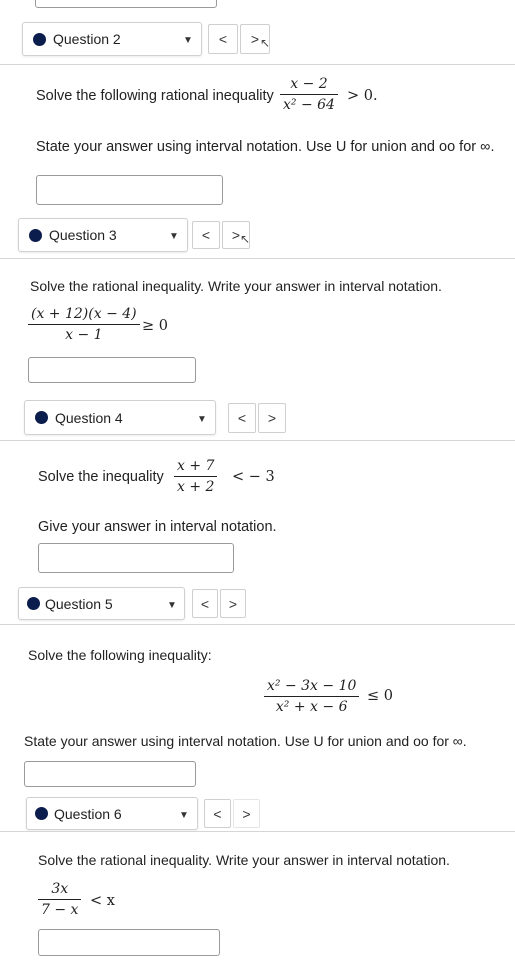 This screenshot has width=515, height=965. I want to click on question-selector-q4: Question 4 ▼, so click(120, 417).